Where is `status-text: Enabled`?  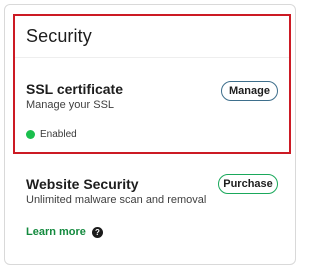
status-text: Enabled is located at coordinates (58, 134).